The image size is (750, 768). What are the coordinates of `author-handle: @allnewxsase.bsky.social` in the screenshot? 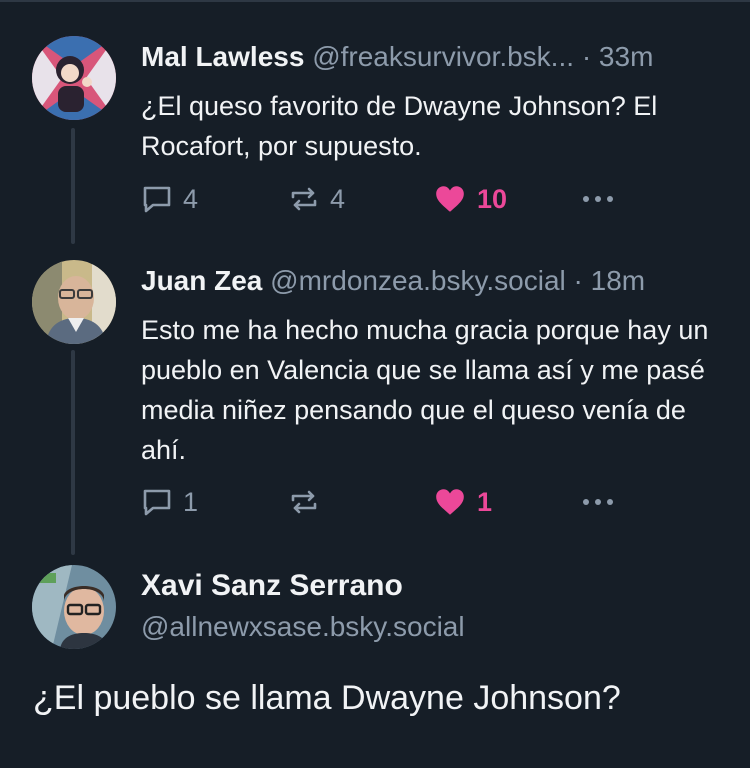 It's located at (303, 627).